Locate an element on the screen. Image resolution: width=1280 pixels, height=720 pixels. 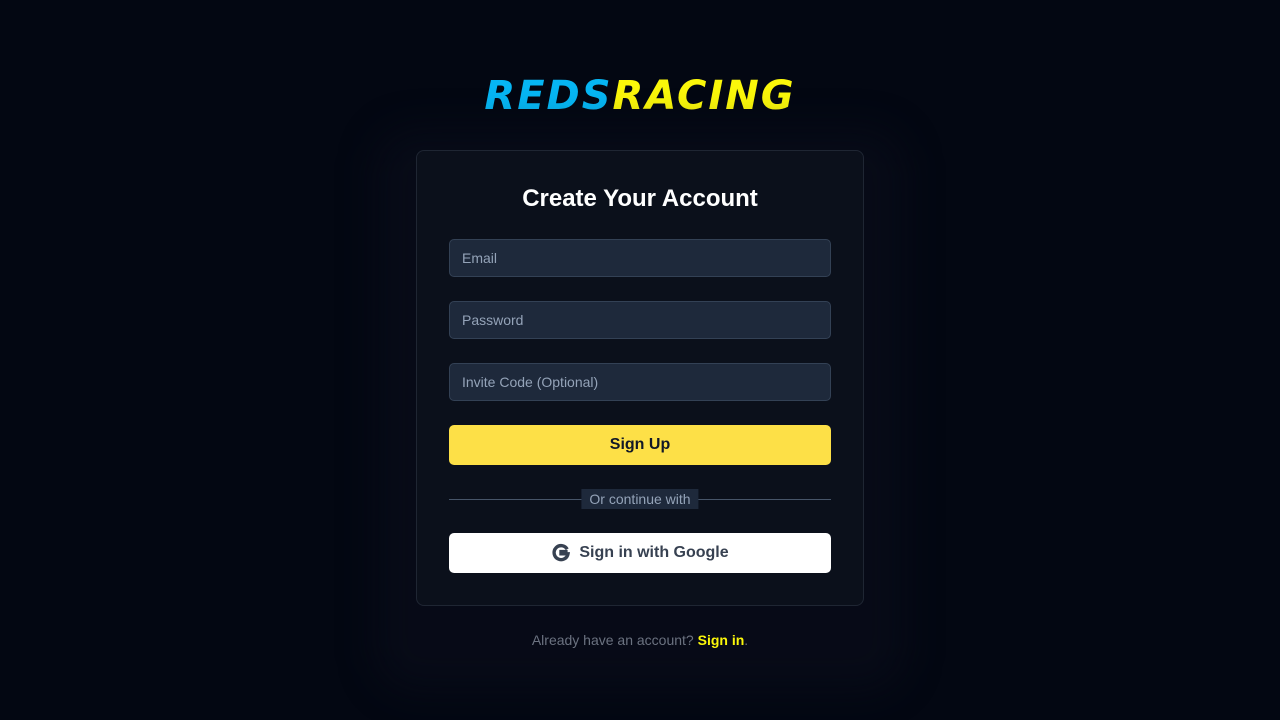
brand-logo-part-a: REDS is located at coordinates (548, 96).